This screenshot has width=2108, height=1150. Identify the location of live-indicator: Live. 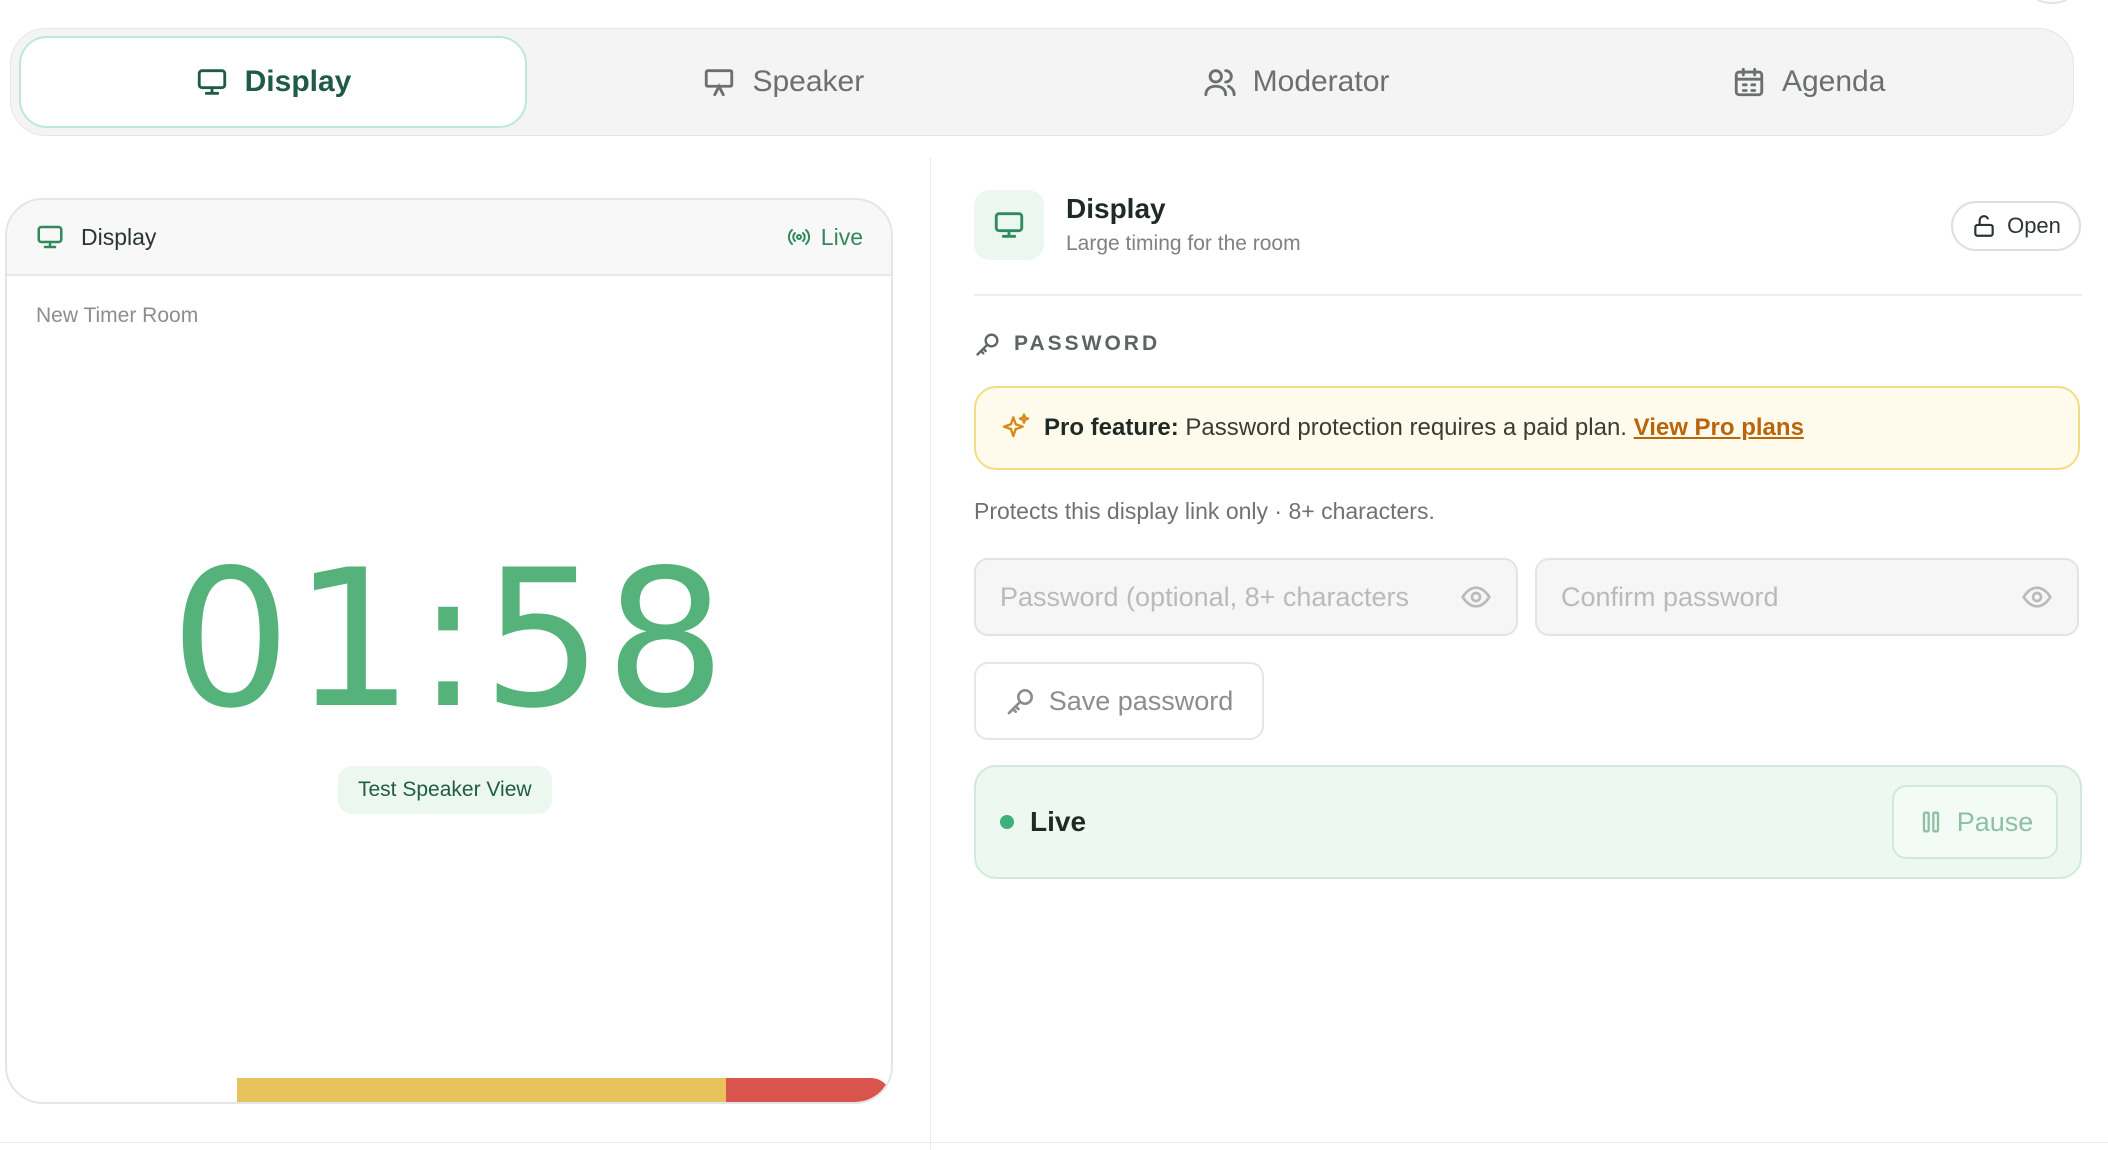
(825, 237).